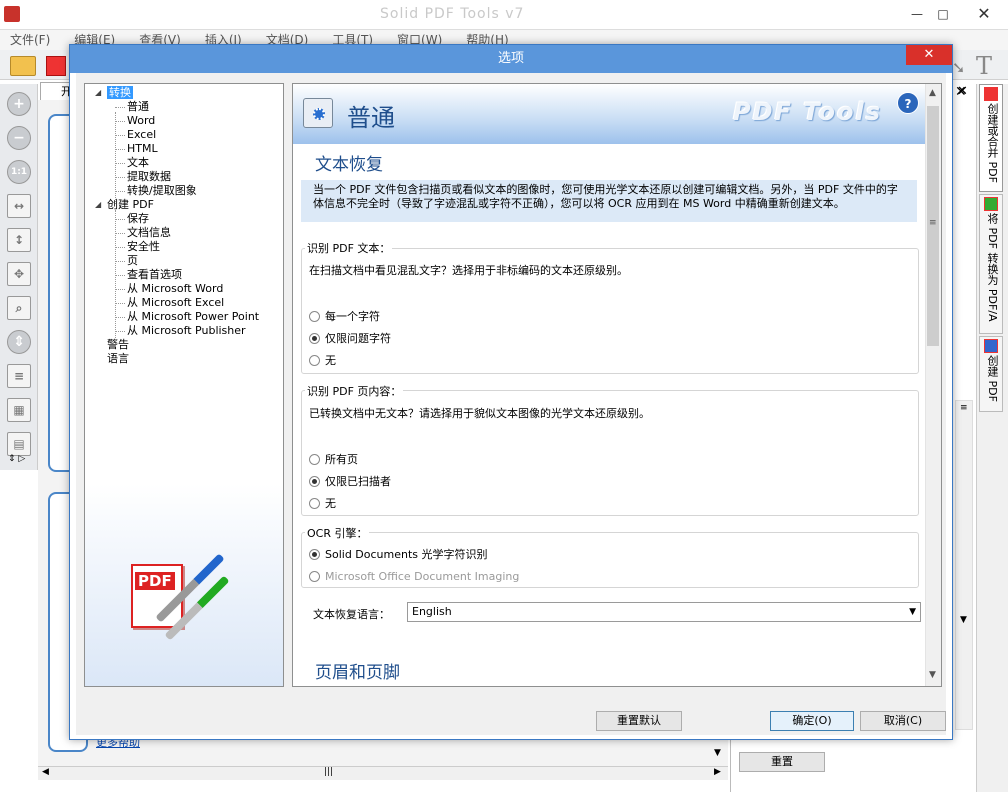  What do you see at coordinates (322, 360) in the screenshot?
I see `radio-none-text: 无` at bounding box center [322, 360].